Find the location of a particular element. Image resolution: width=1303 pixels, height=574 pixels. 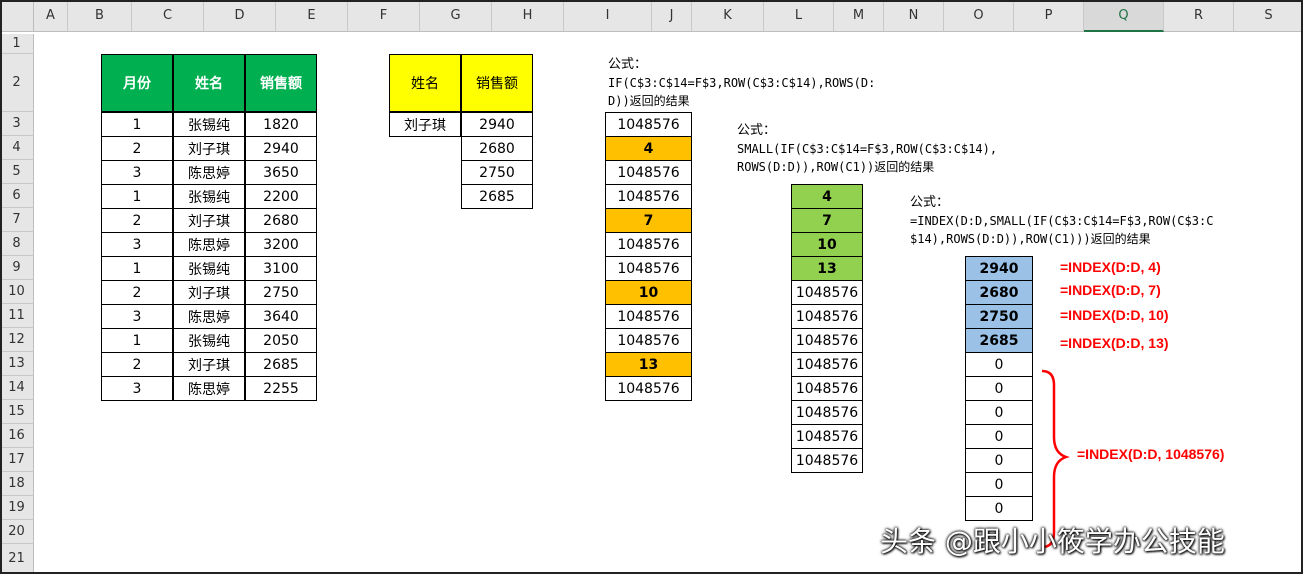

small-result-cell: 10 is located at coordinates (827, 244).